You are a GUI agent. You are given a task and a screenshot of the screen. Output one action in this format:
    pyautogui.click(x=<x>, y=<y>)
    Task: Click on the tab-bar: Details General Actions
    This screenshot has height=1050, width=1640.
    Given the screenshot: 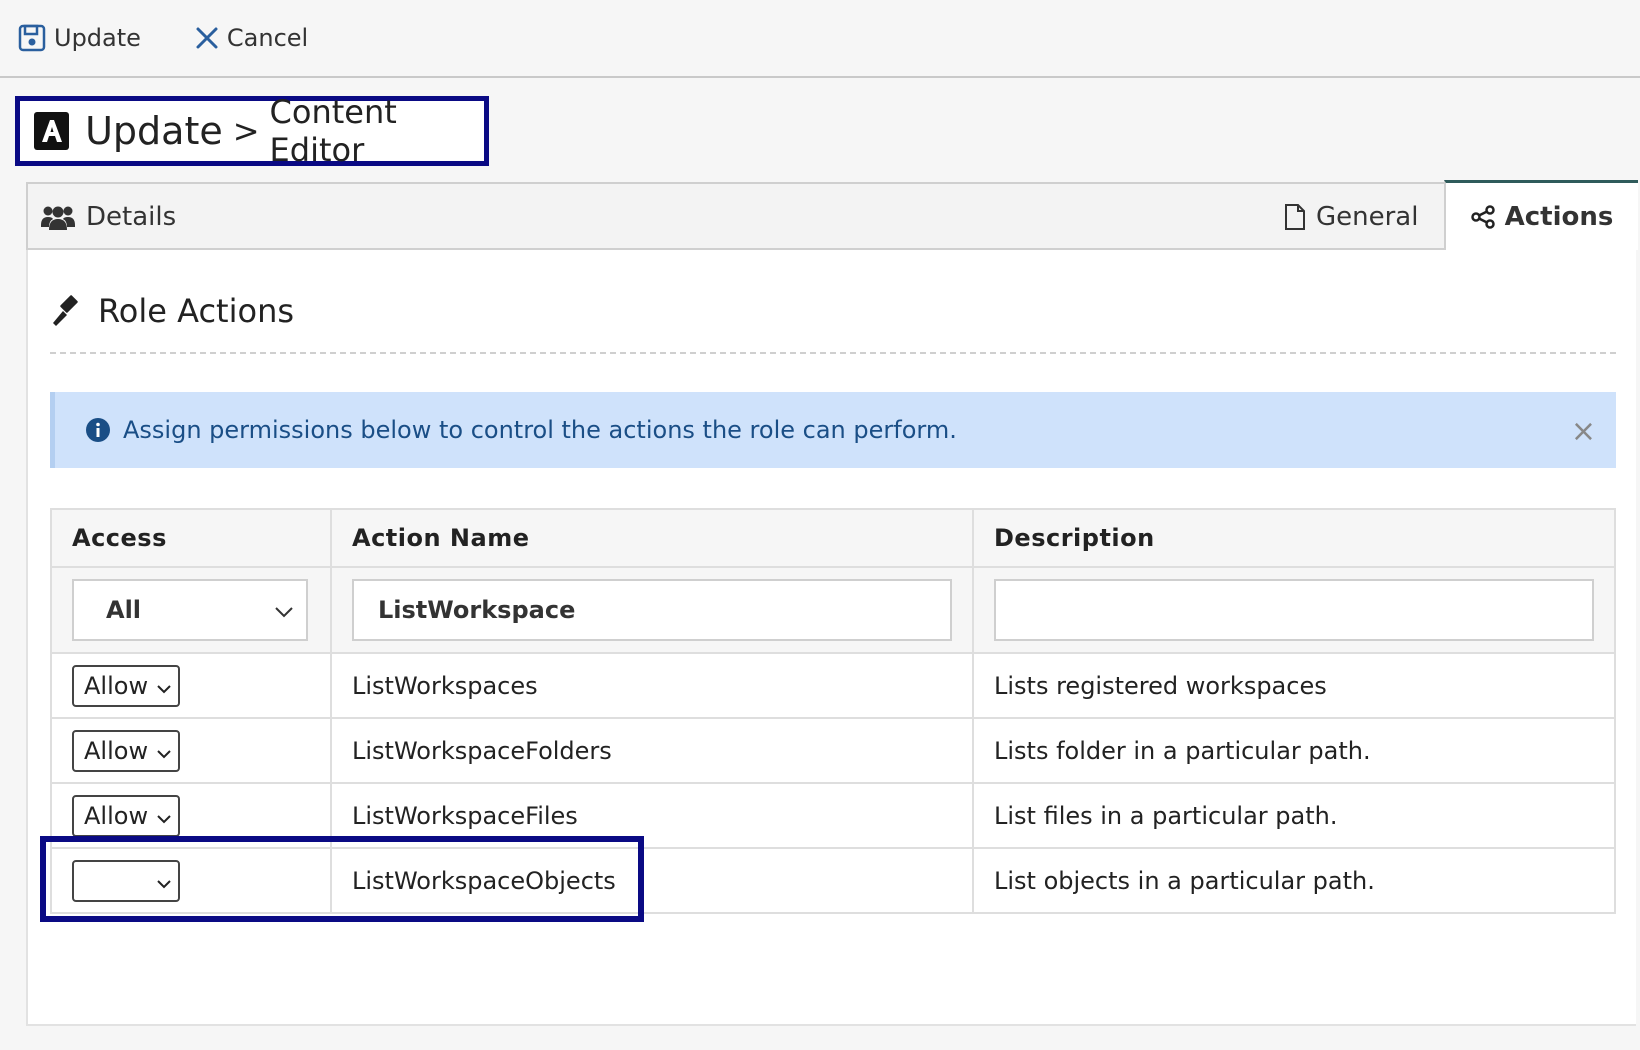 What is the action you would take?
    pyautogui.click(x=832, y=215)
    